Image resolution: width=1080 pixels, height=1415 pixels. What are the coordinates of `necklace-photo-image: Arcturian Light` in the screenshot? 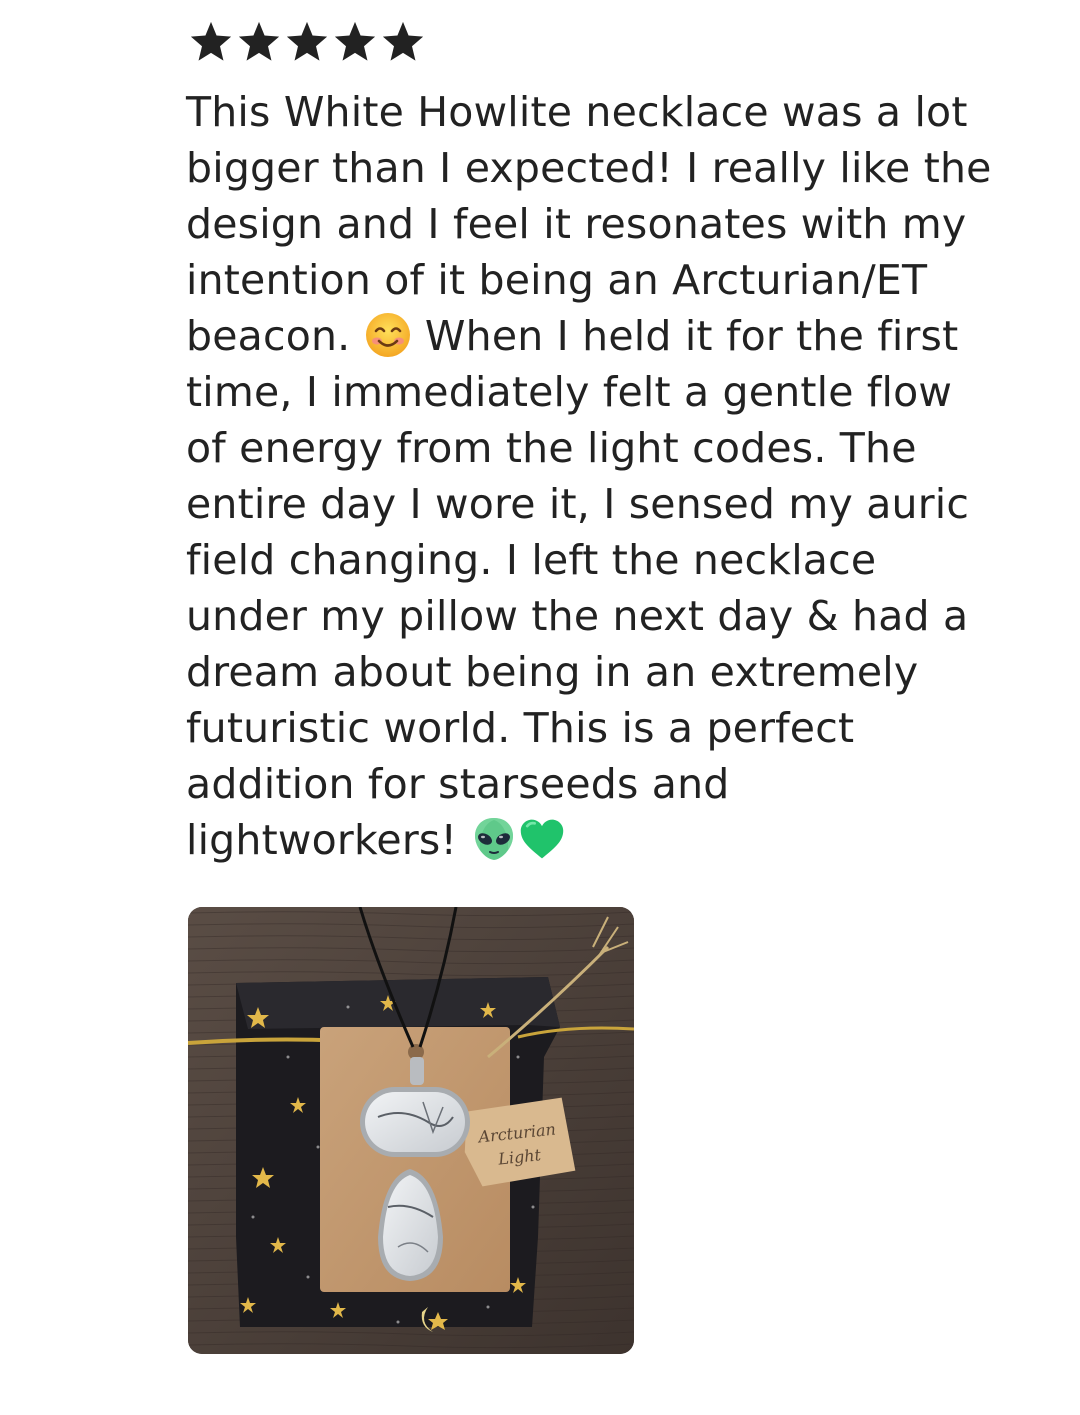 It's located at (411, 1130).